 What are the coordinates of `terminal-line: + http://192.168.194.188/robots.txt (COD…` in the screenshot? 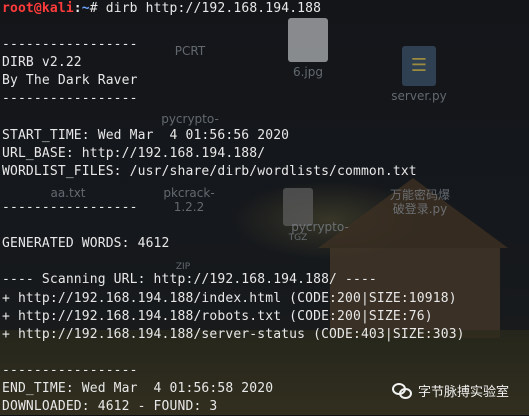 It's located at (217, 316).